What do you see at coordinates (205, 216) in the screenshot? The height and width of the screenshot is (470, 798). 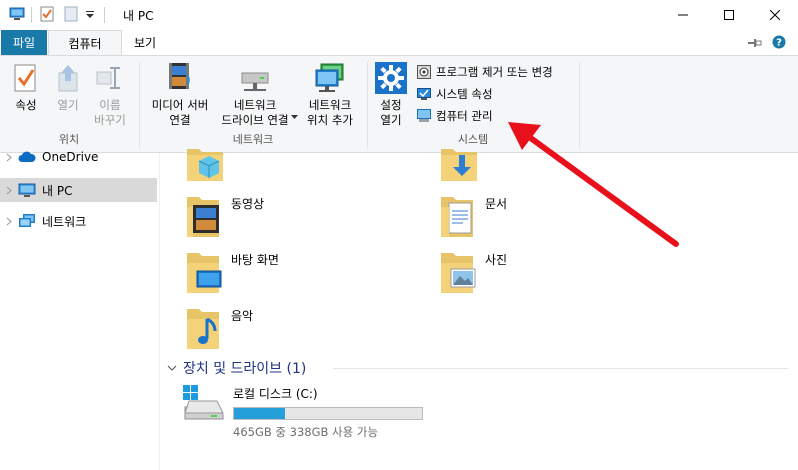 I see `videos-folder-icon` at bounding box center [205, 216].